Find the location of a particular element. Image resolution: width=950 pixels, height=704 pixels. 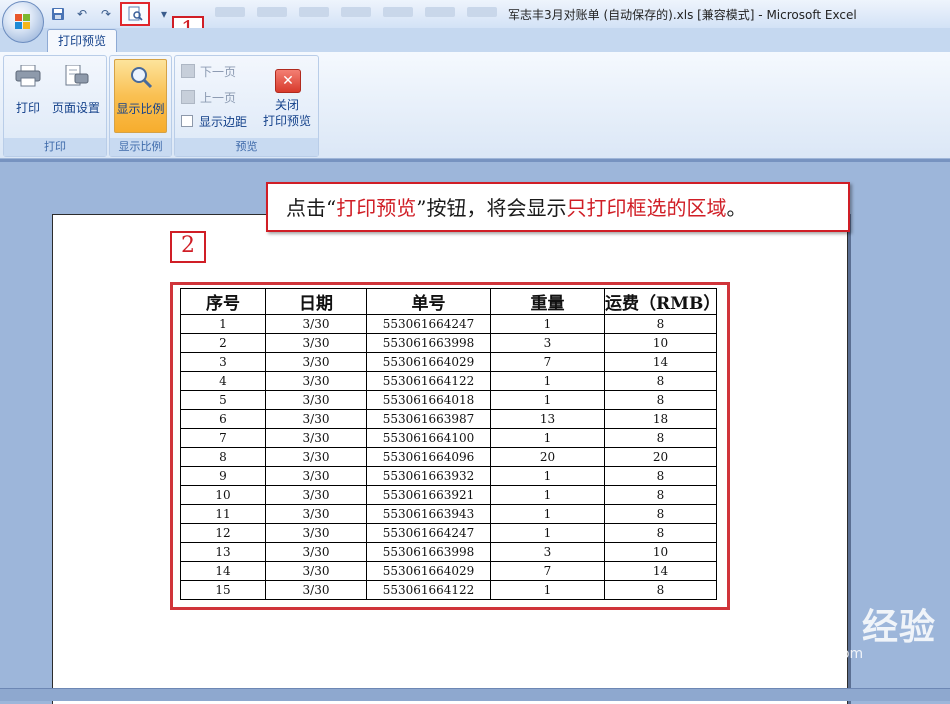

print-button-label: 打印 is located at coordinates (27, 108).